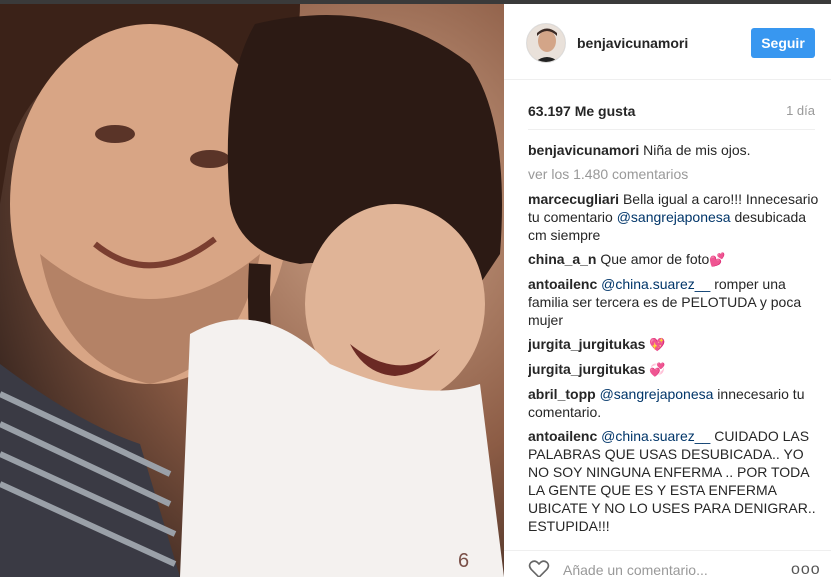  What do you see at coordinates (717, 259) in the screenshot?
I see `emoji-icon: 💕` at bounding box center [717, 259].